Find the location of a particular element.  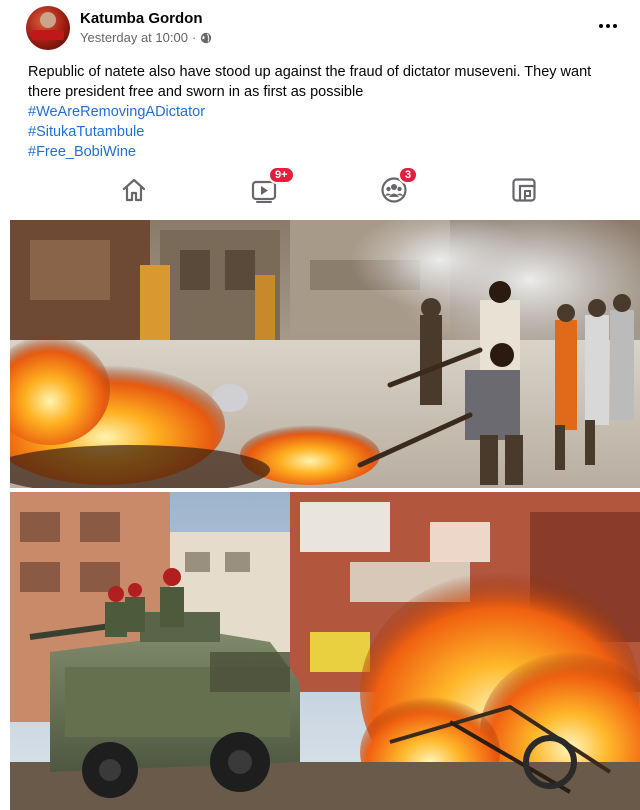

notification-badge: 3 is located at coordinates (408, 175).